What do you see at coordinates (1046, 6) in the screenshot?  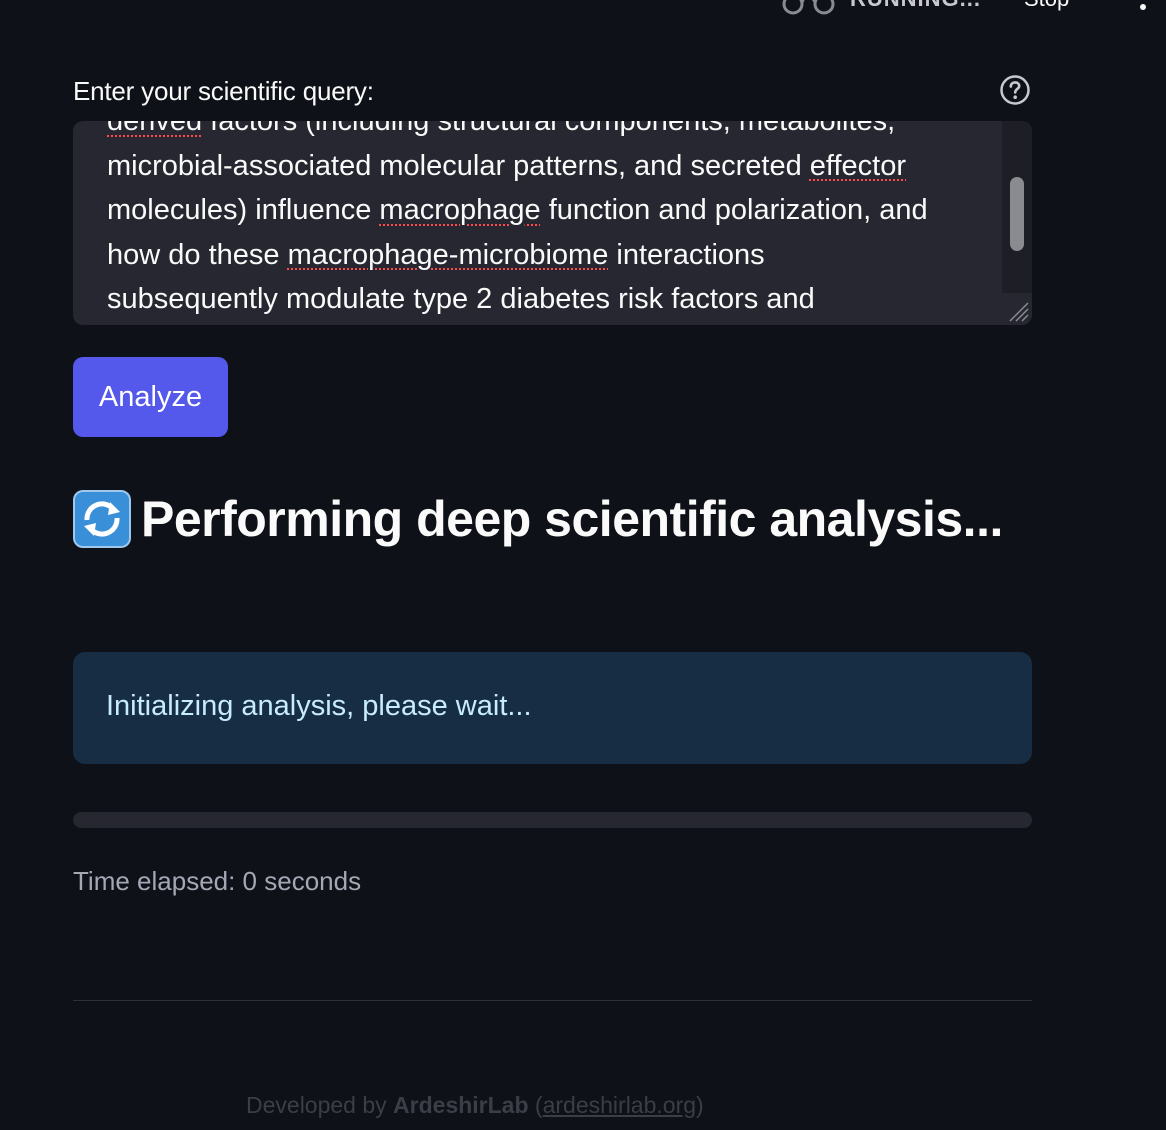 I see `stop-button: Stop` at bounding box center [1046, 6].